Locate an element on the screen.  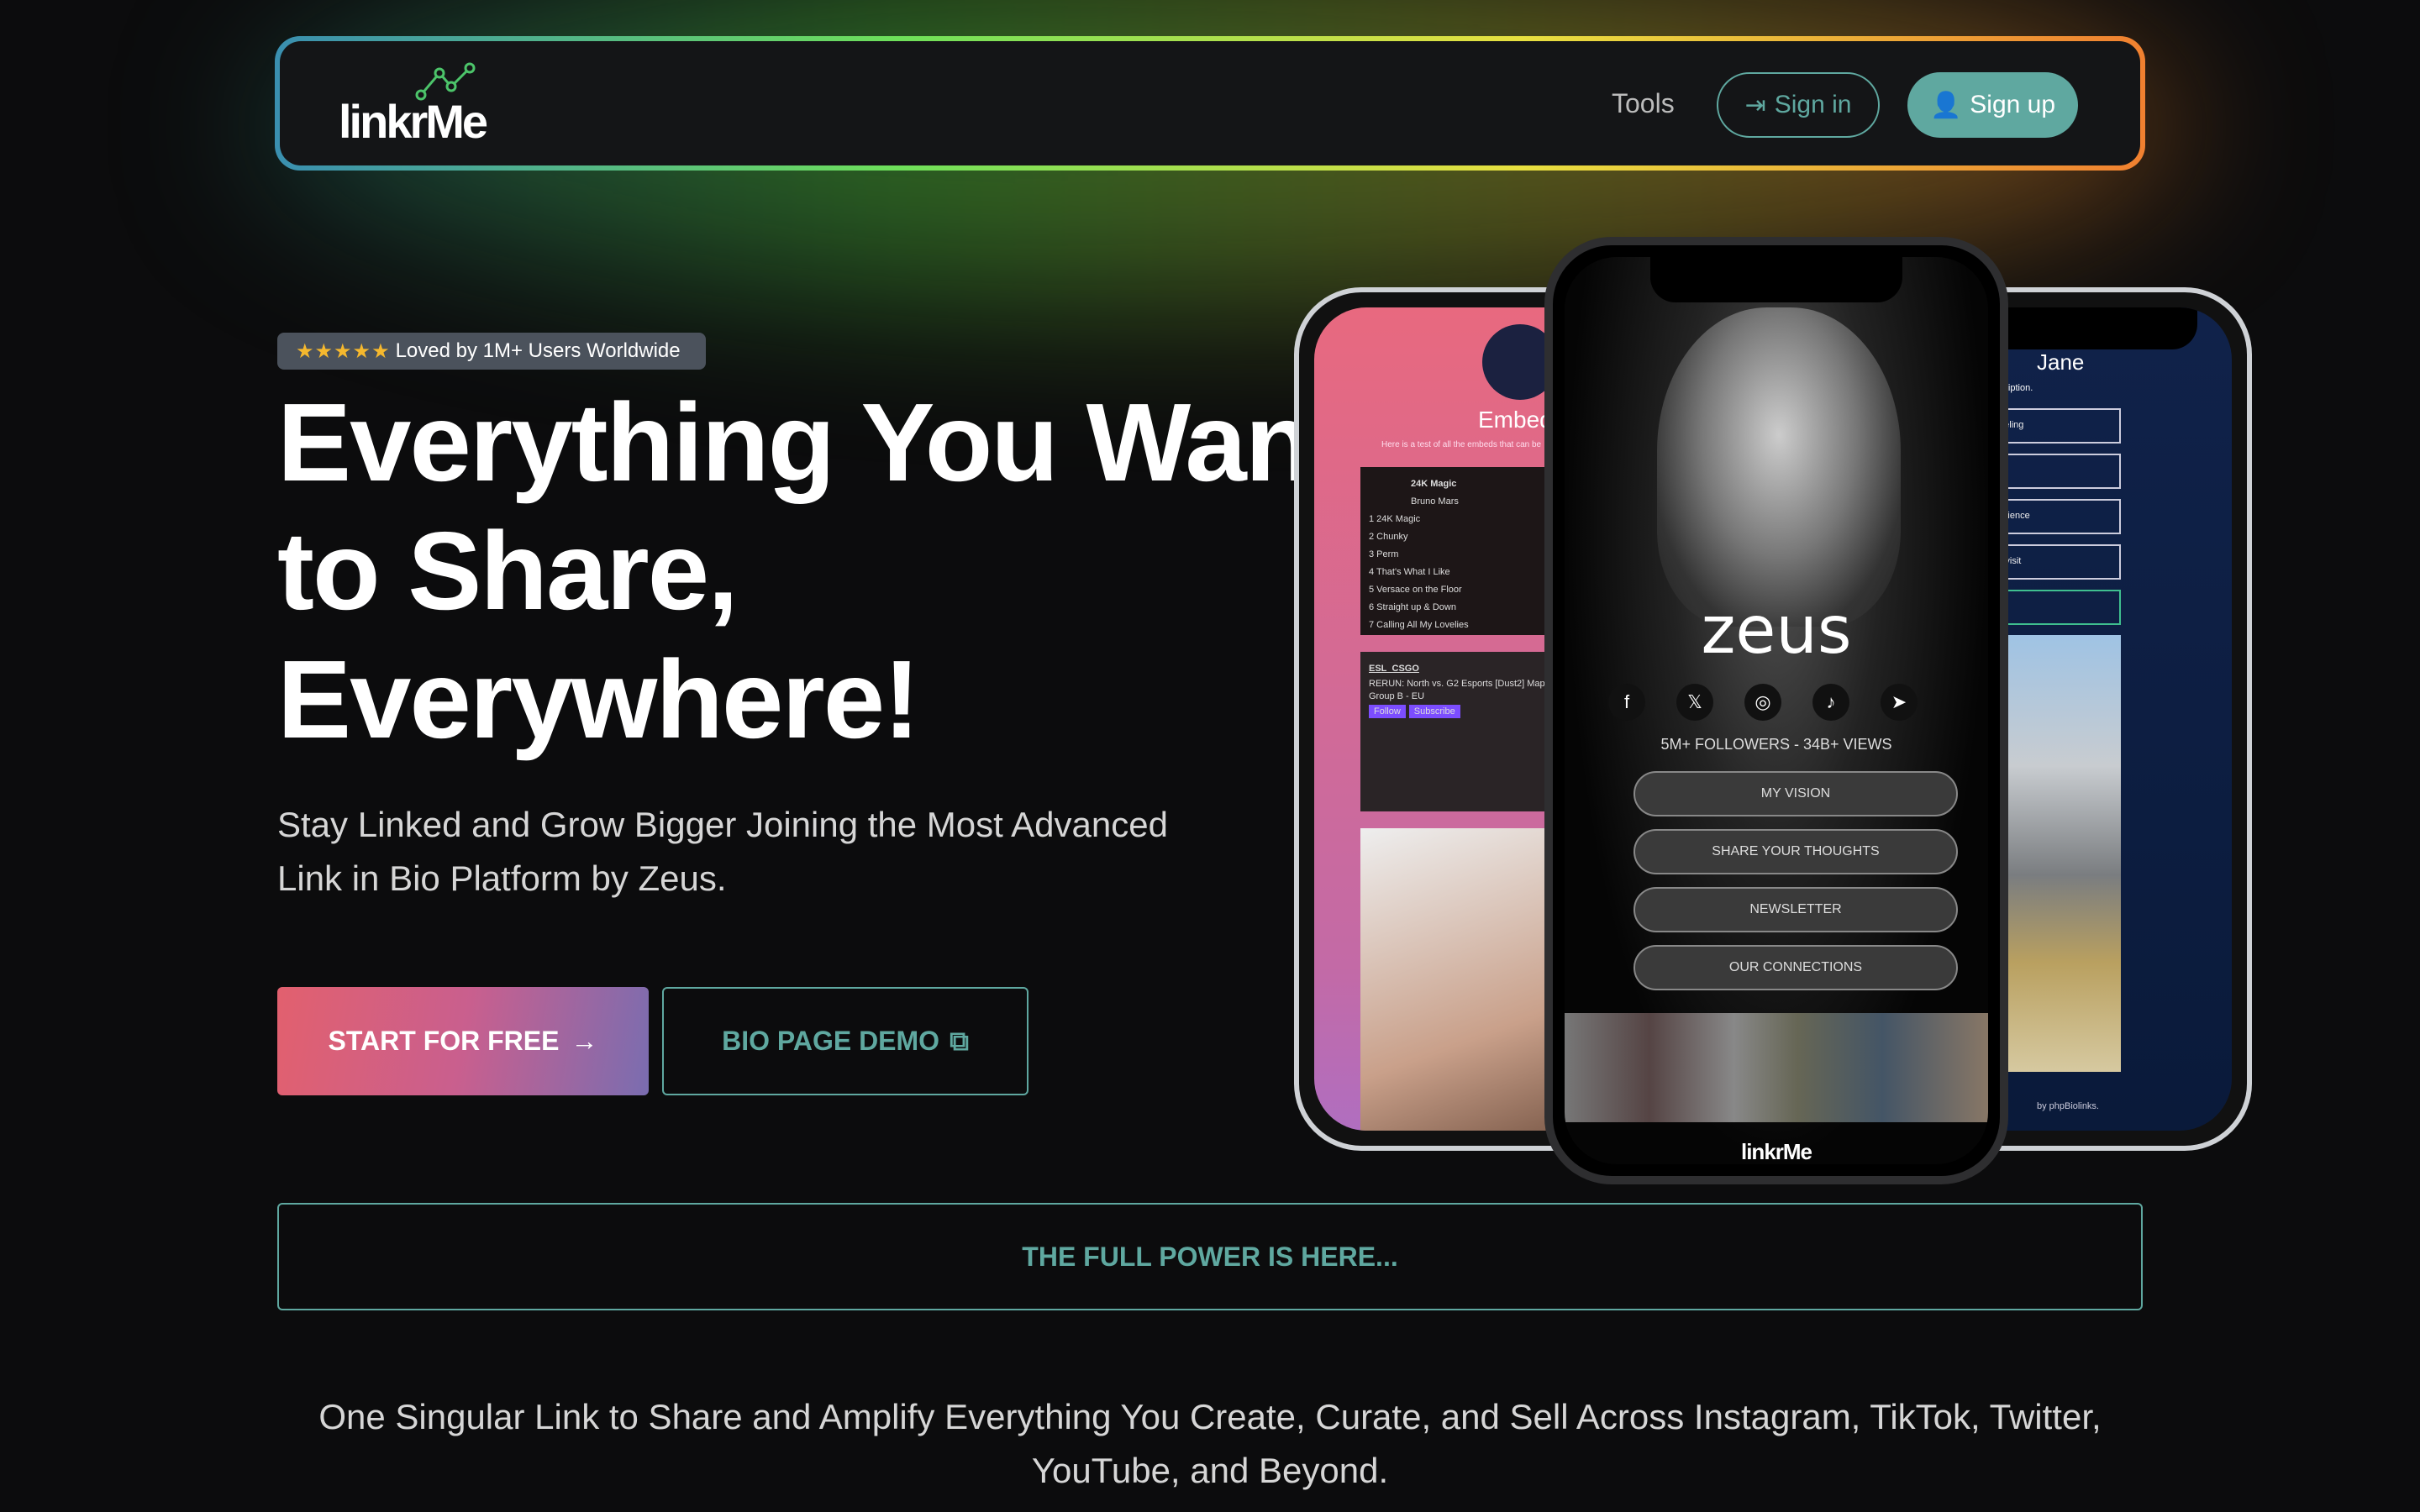
tiktok-icon: ♪ is located at coordinates (1830, 702).